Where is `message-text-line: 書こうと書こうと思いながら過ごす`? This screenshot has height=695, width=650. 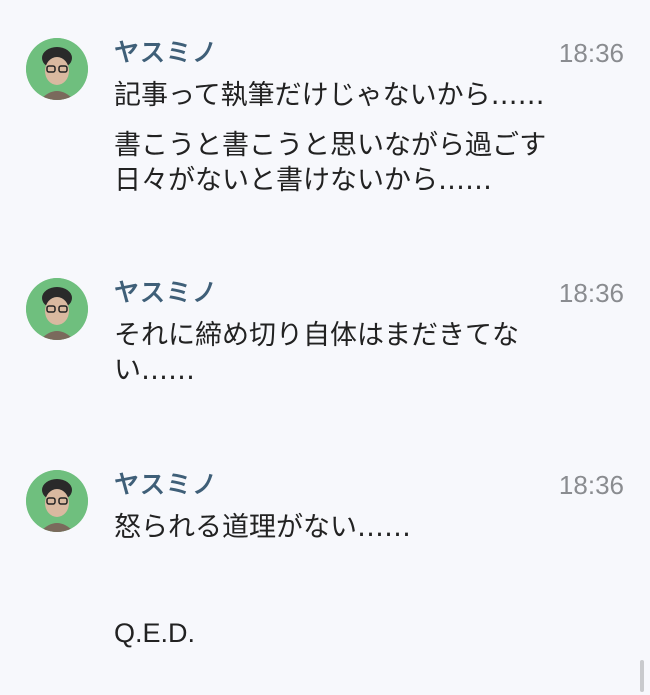 message-text-line: 書こうと書こうと思いながら過ごす is located at coordinates (330, 145).